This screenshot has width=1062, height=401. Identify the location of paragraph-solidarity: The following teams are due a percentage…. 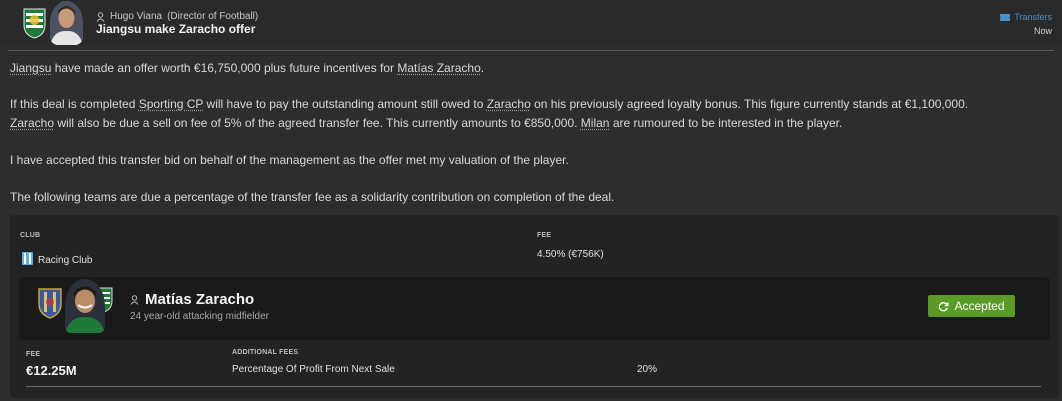
(312, 197).